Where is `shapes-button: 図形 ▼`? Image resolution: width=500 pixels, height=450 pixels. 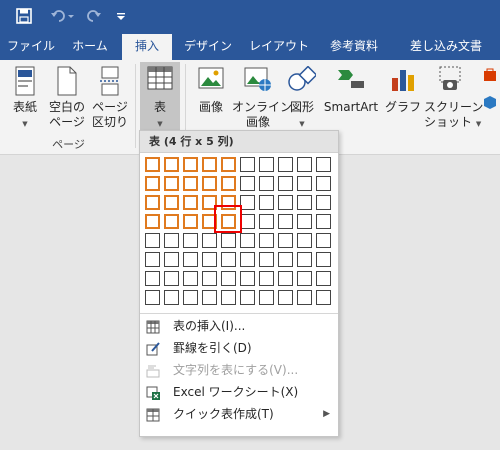
shapes-button: 図形 ▼ is located at coordinates (302, 97).